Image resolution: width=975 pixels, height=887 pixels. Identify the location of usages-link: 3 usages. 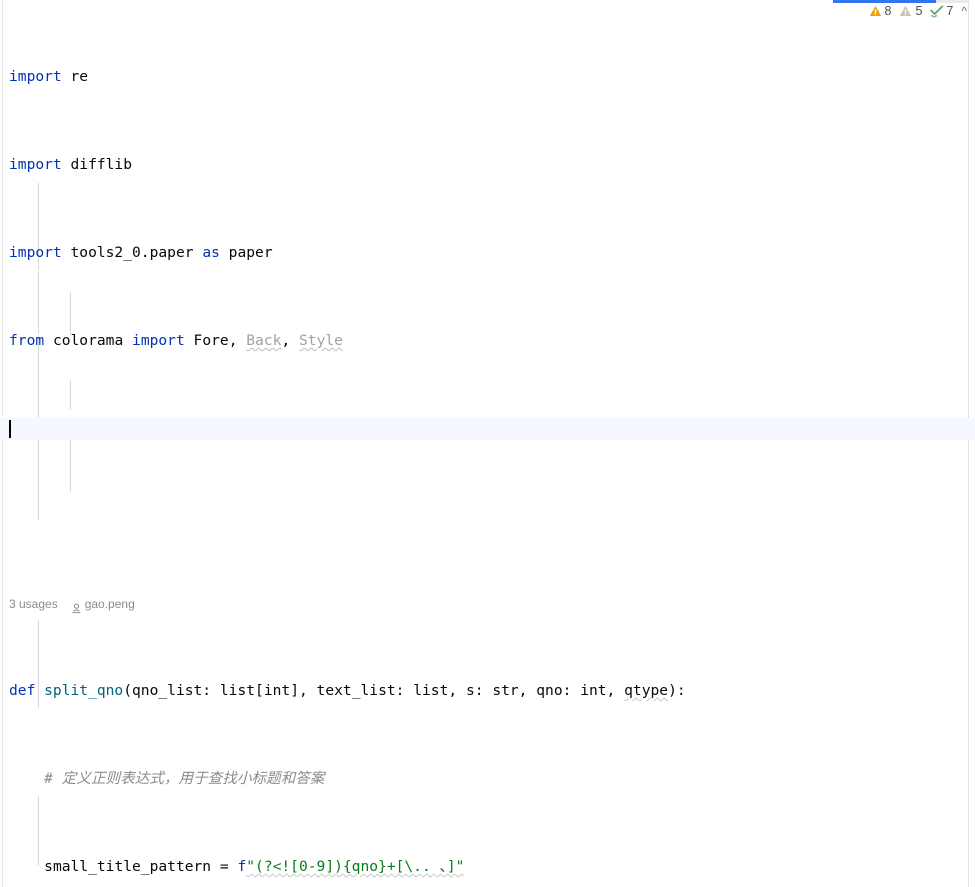
(33, 604).